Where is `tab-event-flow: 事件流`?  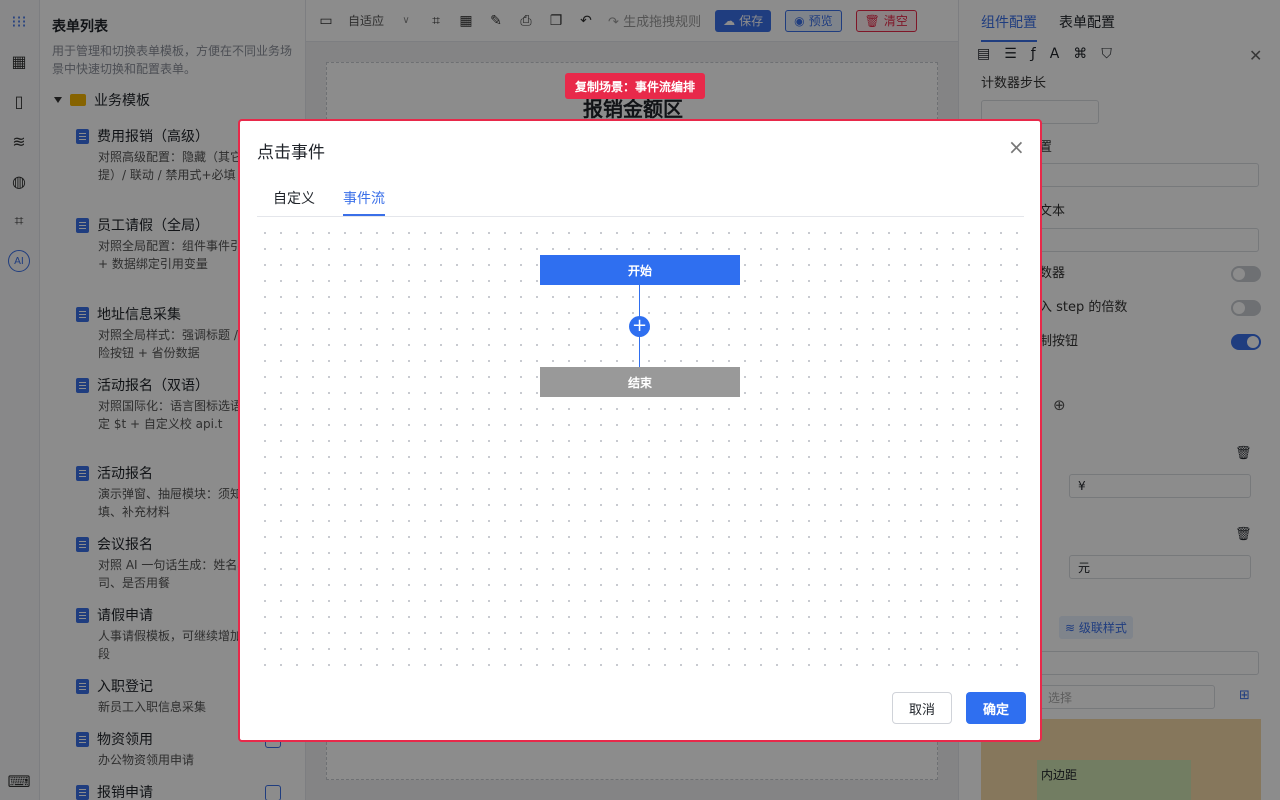 tab-event-flow: 事件流 is located at coordinates (364, 196).